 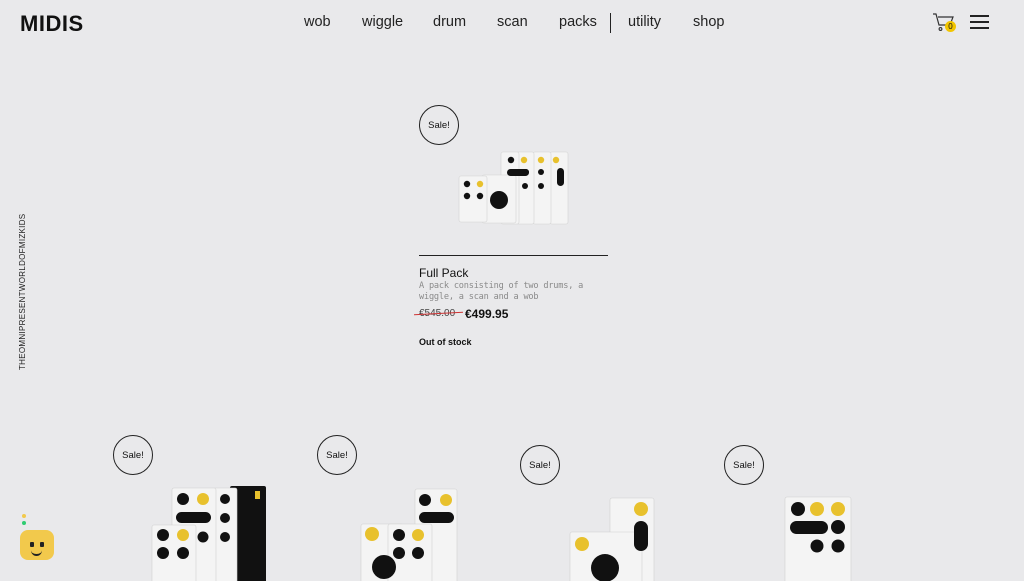 I want to click on chat-mouth, so click(x=36, y=552).